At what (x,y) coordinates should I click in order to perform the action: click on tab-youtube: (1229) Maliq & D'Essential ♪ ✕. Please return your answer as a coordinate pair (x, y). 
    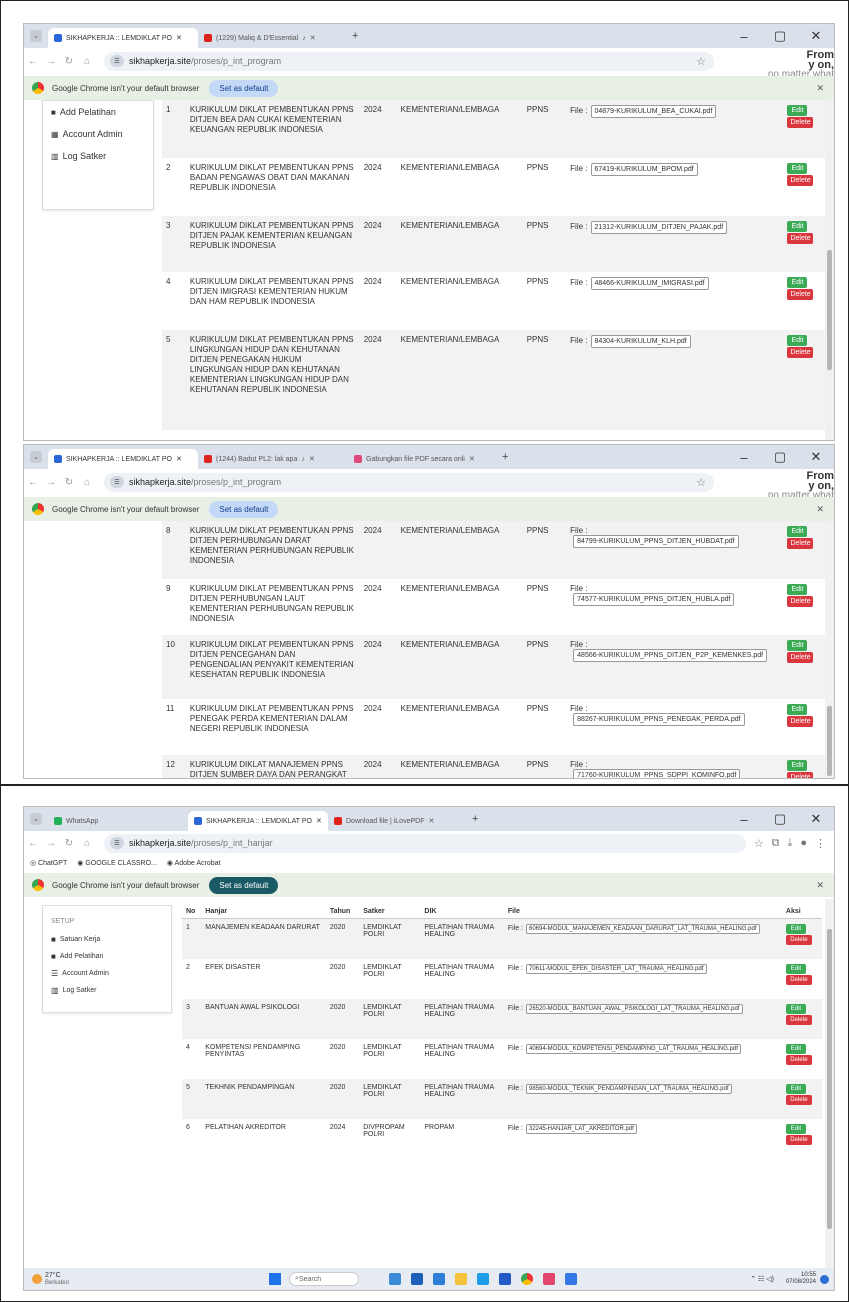
    Looking at the image, I should click on (273, 38).